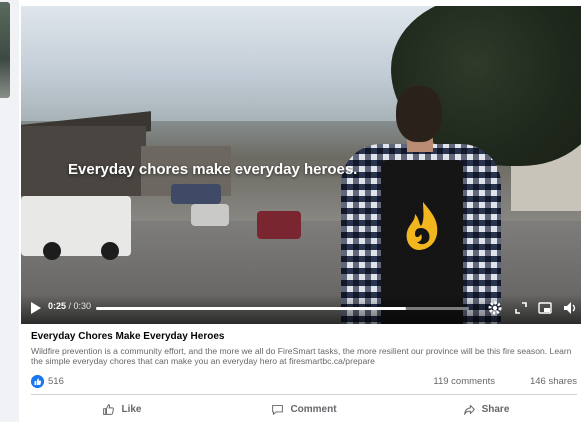 The width and height of the screenshot is (581, 422). Describe the element at coordinates (469, 409) in the screenshot. I see `share-icon` at that location.